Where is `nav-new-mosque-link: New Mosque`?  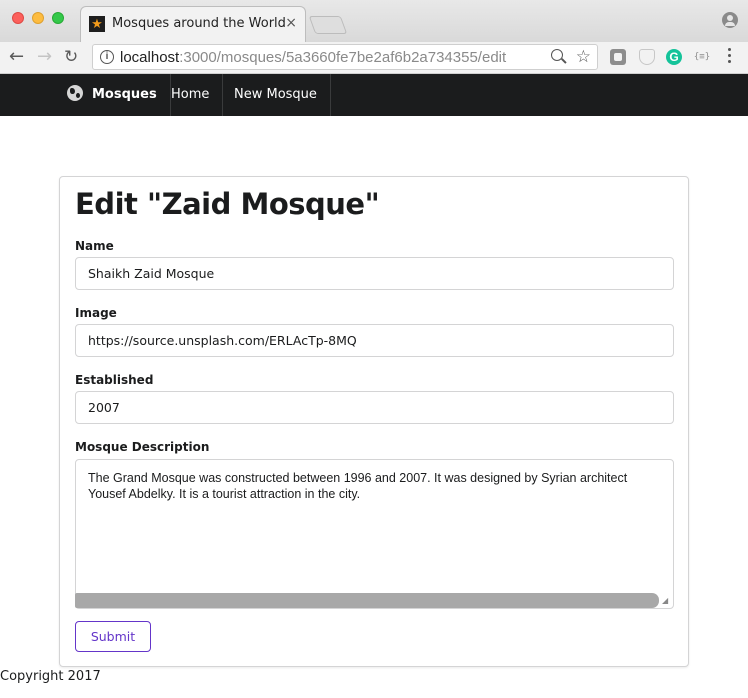 nav-new-mosque-link: New Mosque is located at coordinates (276, 95).